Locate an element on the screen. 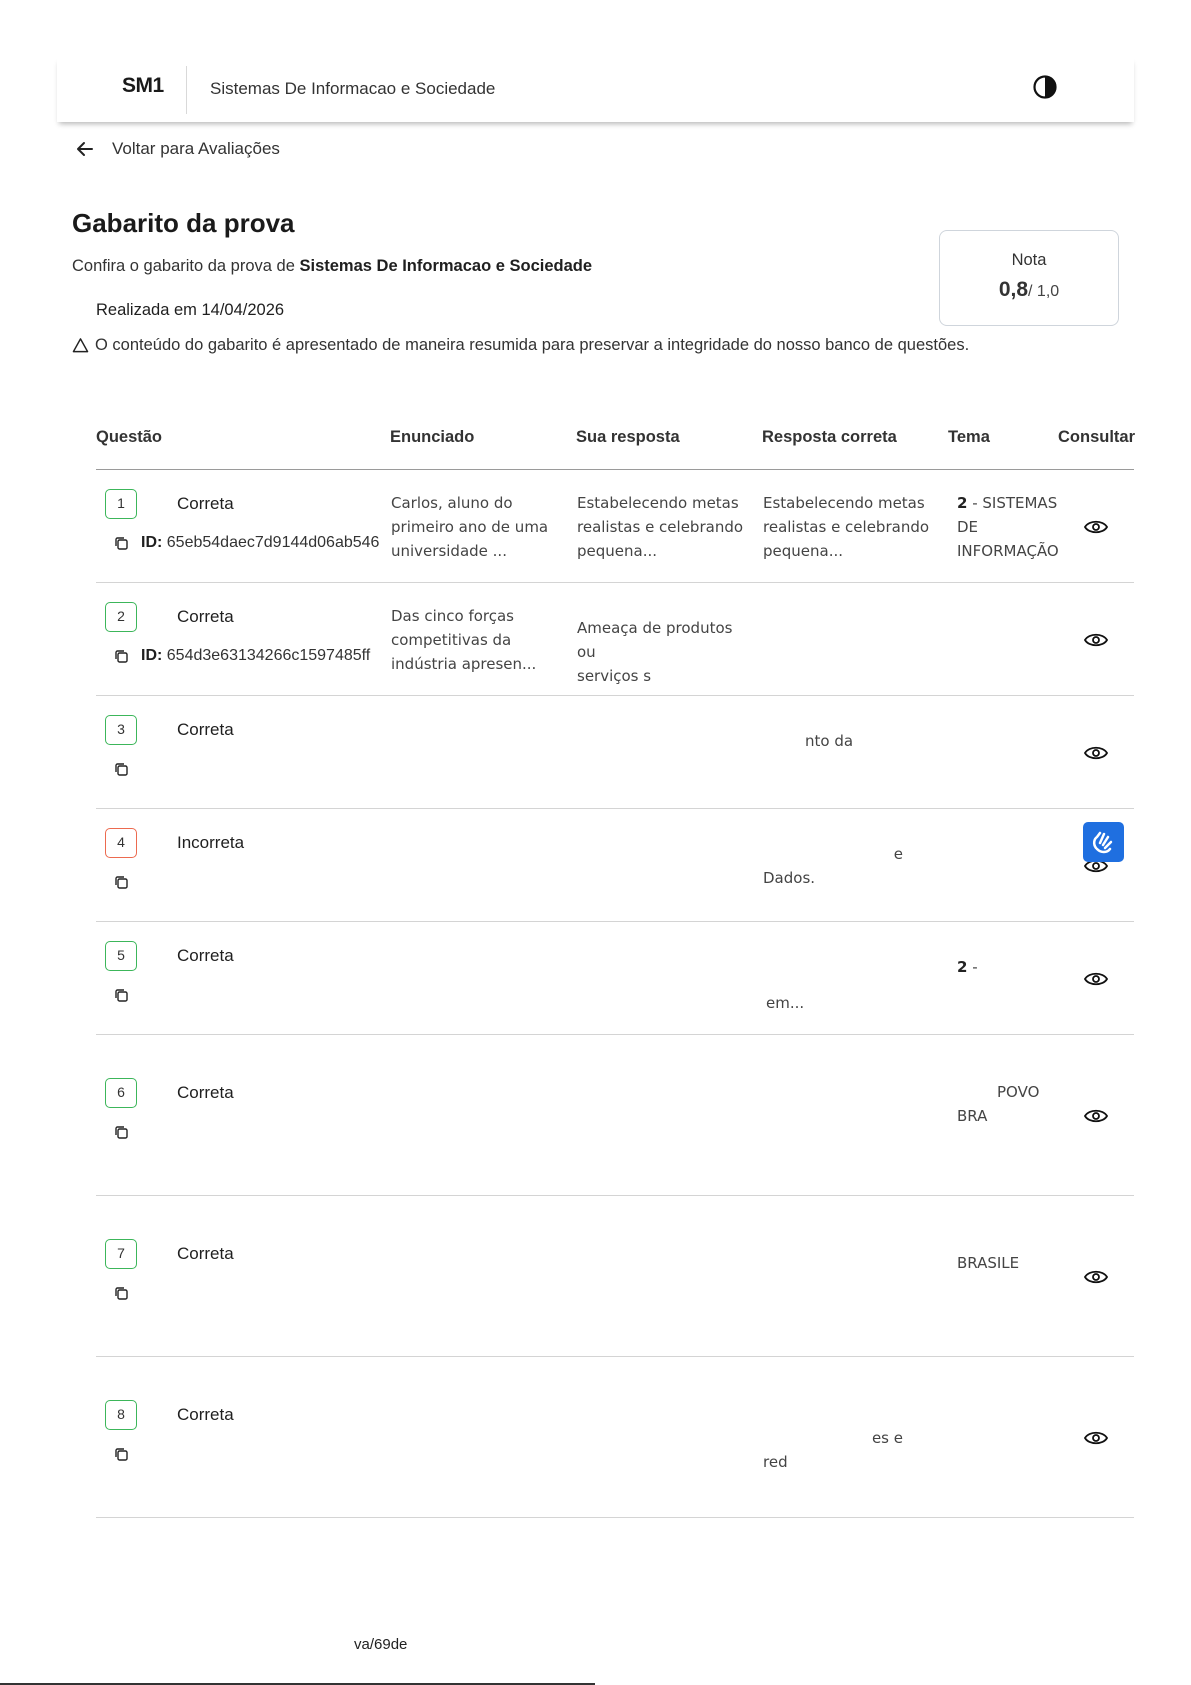  grade-score: 0,8 is located at coordinates (1013, 289).